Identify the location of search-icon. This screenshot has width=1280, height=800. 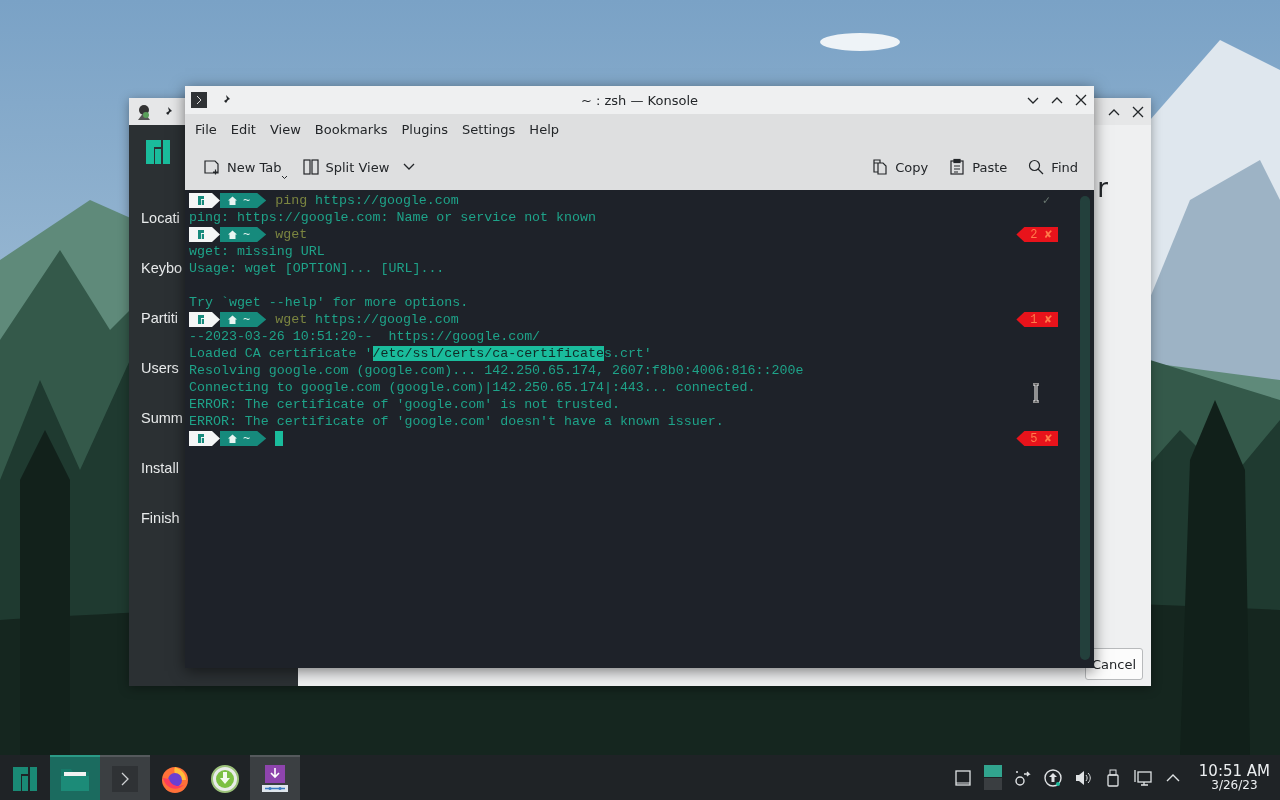
(1036, 167).